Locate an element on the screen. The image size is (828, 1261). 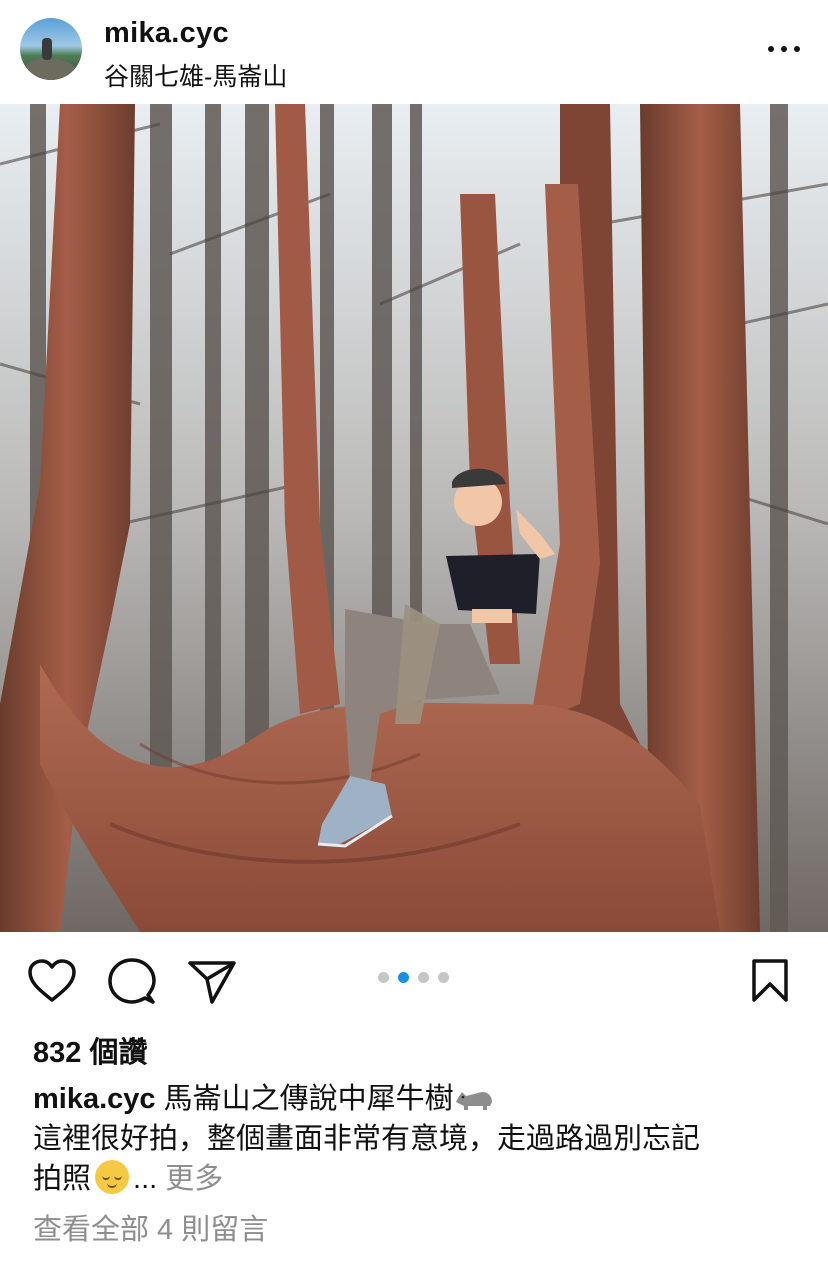
action-bar is located at coordinates (414, 980).